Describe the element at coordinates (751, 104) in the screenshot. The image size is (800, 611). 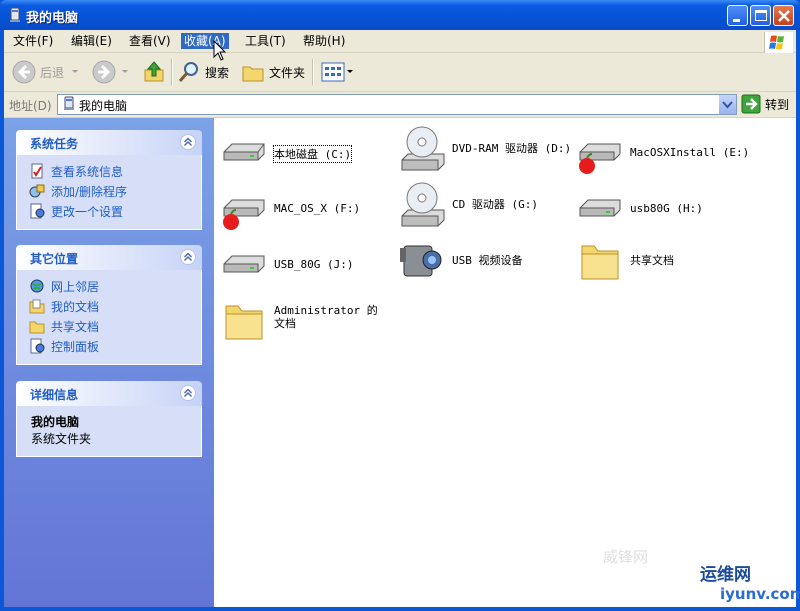
I see `go-arrow-icon` at that location.